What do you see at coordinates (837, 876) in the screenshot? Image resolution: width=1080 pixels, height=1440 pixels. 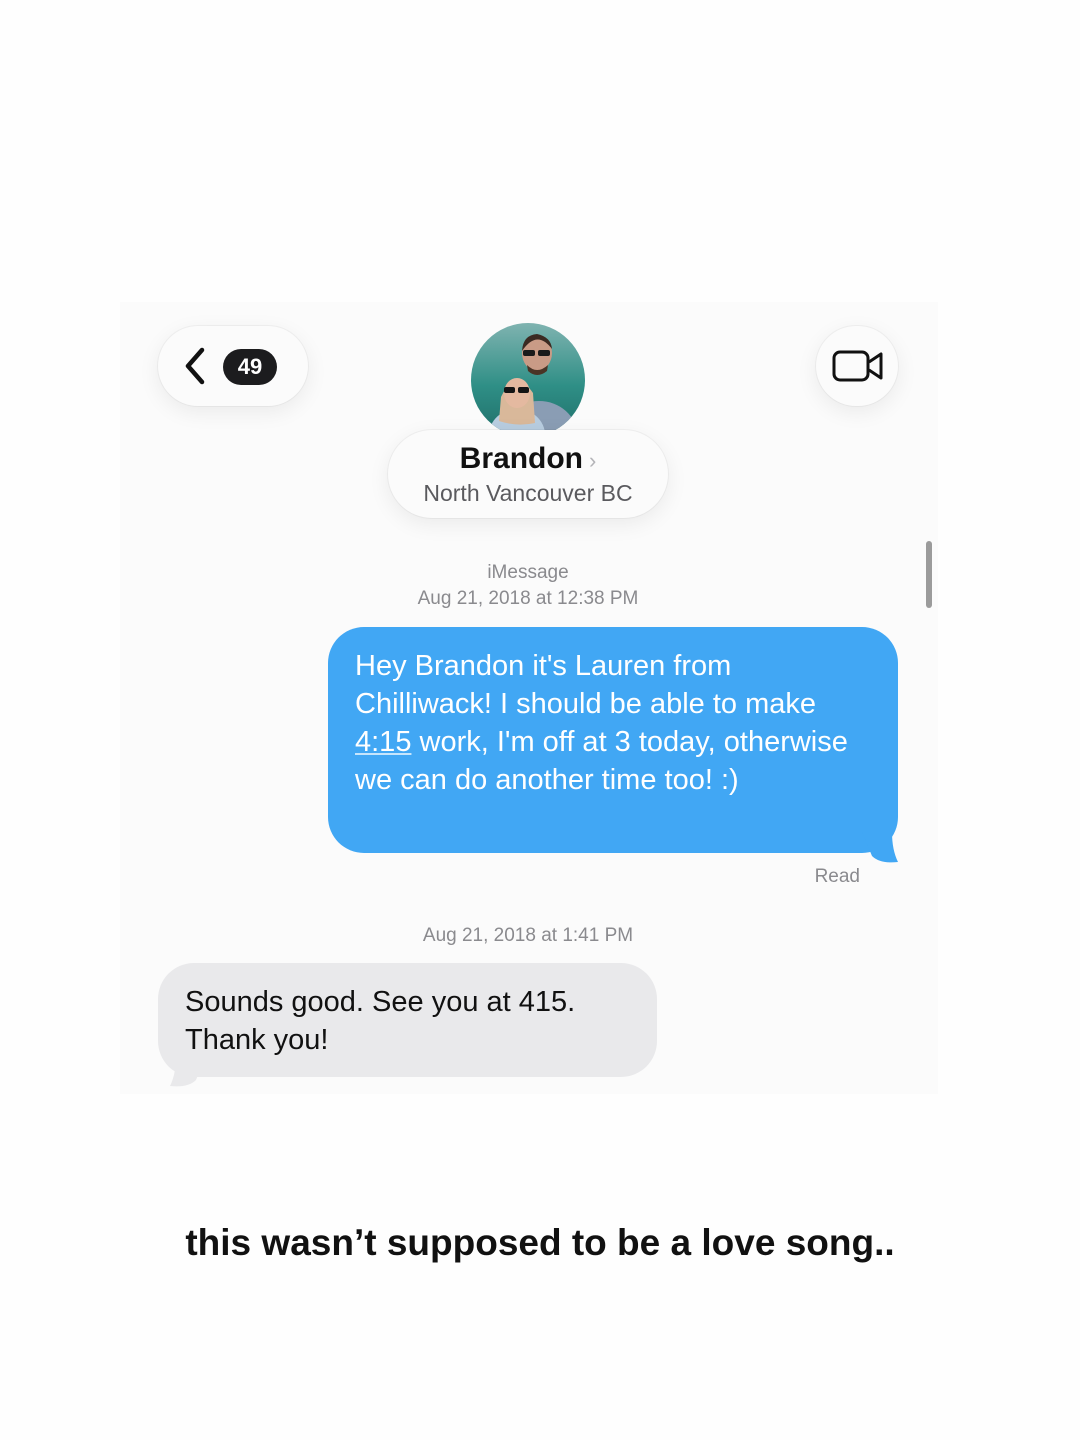 I see `read-receipt: Read` at bounding box center [837, 876].